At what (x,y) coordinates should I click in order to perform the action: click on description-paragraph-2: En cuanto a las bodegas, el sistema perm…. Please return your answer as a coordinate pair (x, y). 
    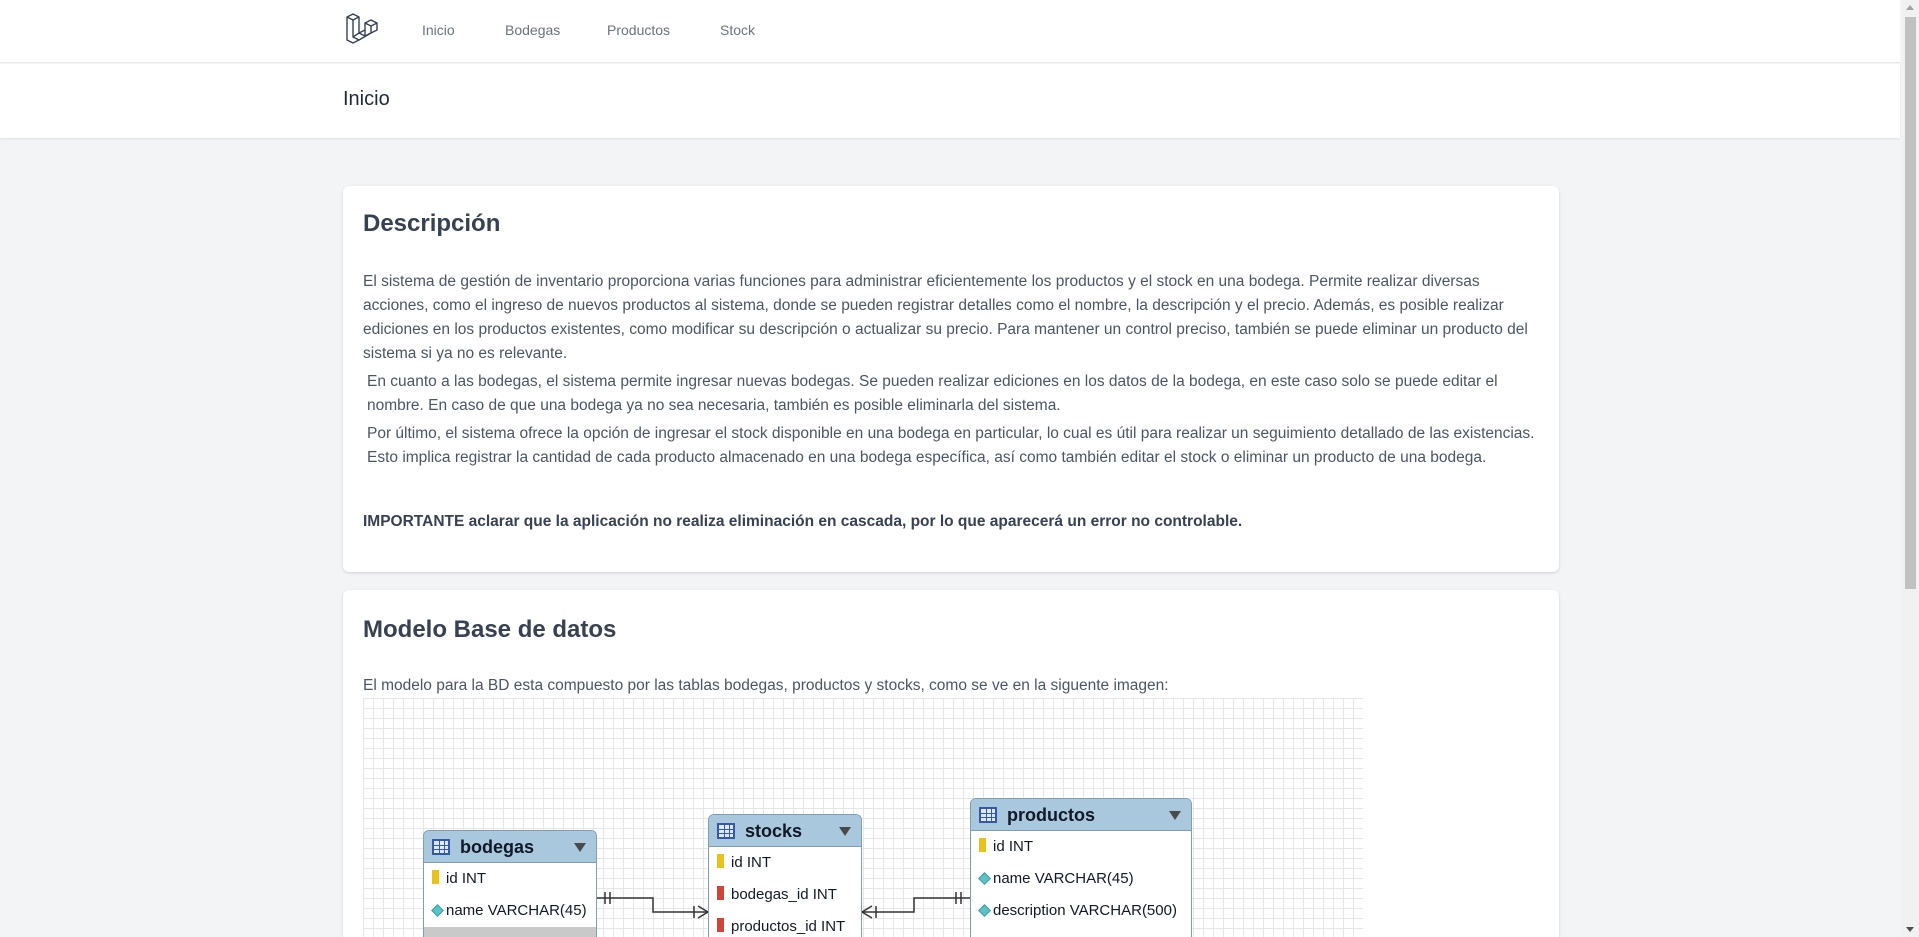
    Looking at the image, I should click on (932, 393).